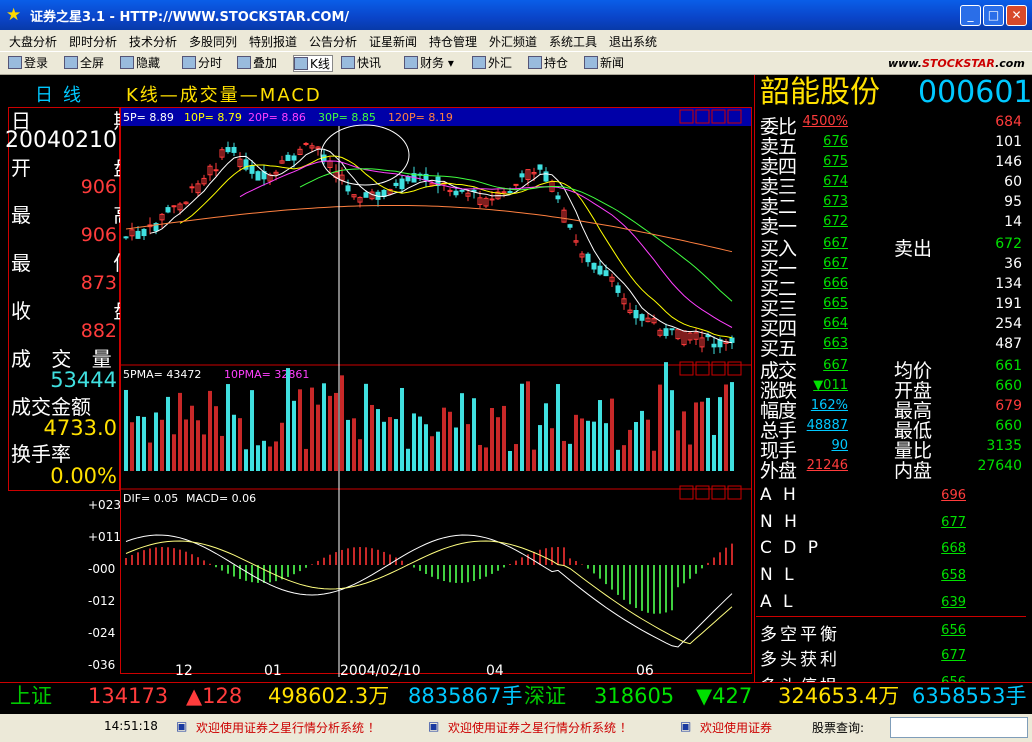  I want to click on intraday-button: 分时, so click(202, 63).